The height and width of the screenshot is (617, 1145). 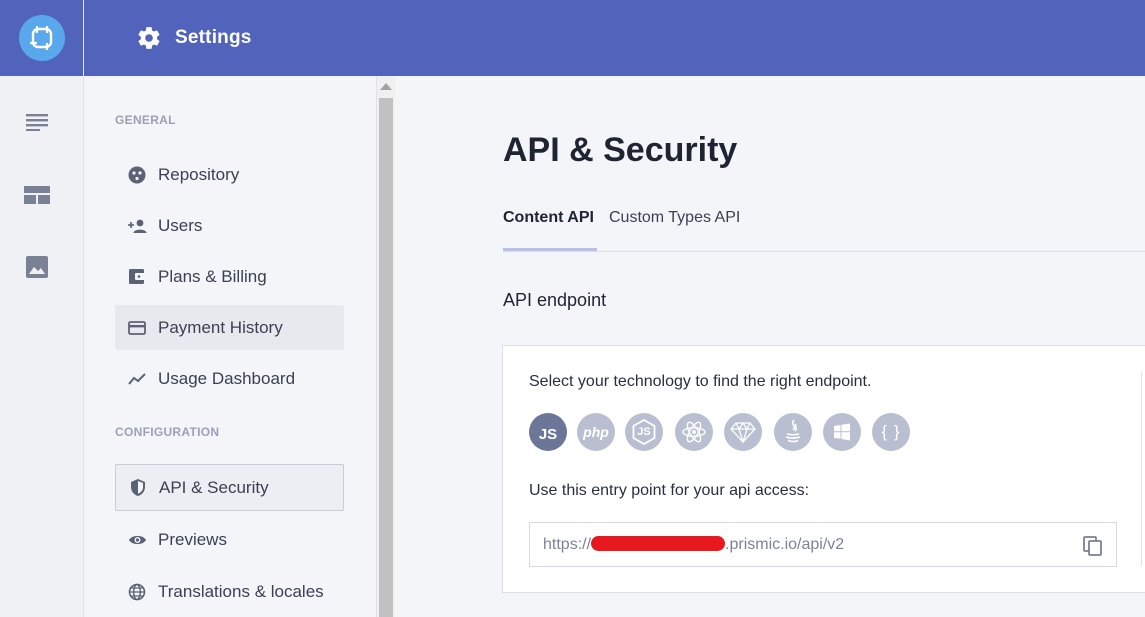 I want to click on javascript-icon: JS, so click(x=548, y=432).